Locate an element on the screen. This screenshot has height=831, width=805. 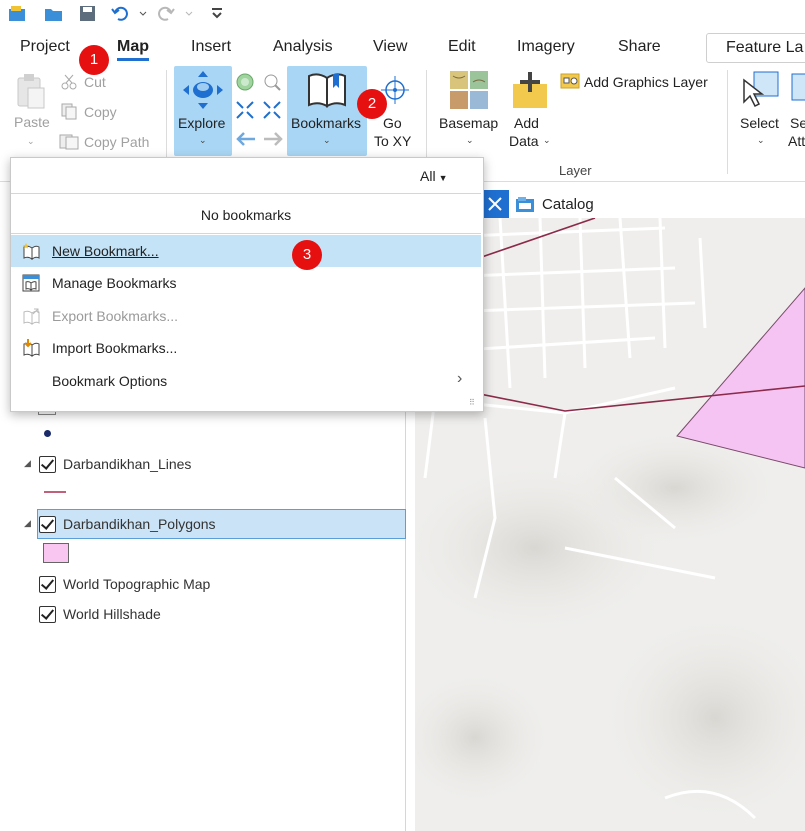
open-project-icon is located at coordinates (54, 13).